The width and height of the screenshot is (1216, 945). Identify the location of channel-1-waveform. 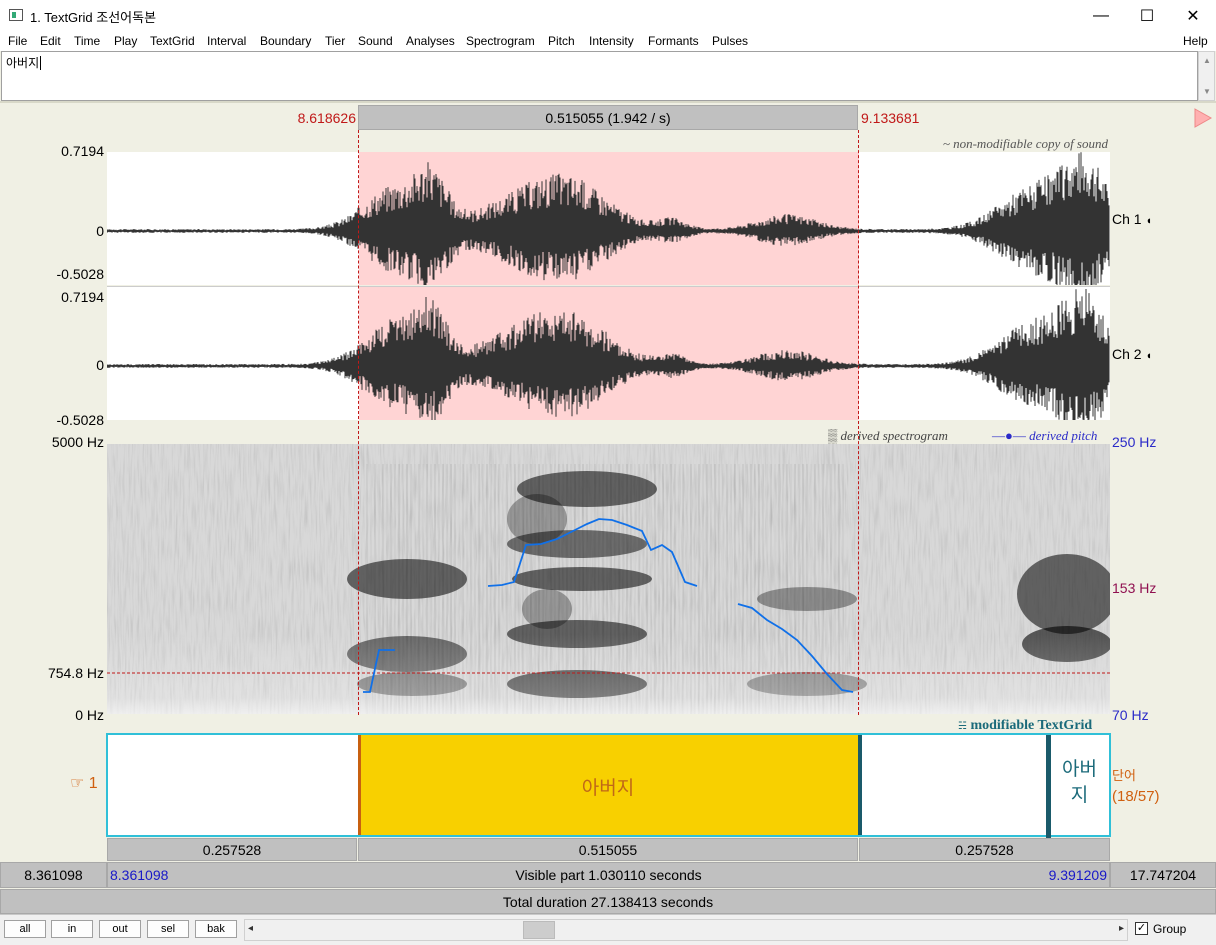
(608, 218).